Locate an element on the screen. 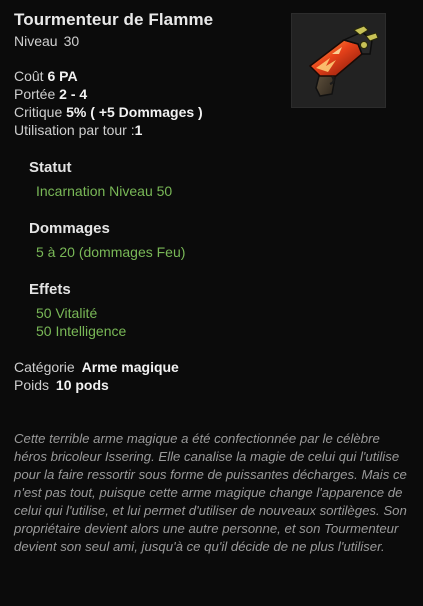 This screenshot has height=606, width=423. uses-per-turn-row: Utilisation par tour :1 is located at coordinates (78, 130).